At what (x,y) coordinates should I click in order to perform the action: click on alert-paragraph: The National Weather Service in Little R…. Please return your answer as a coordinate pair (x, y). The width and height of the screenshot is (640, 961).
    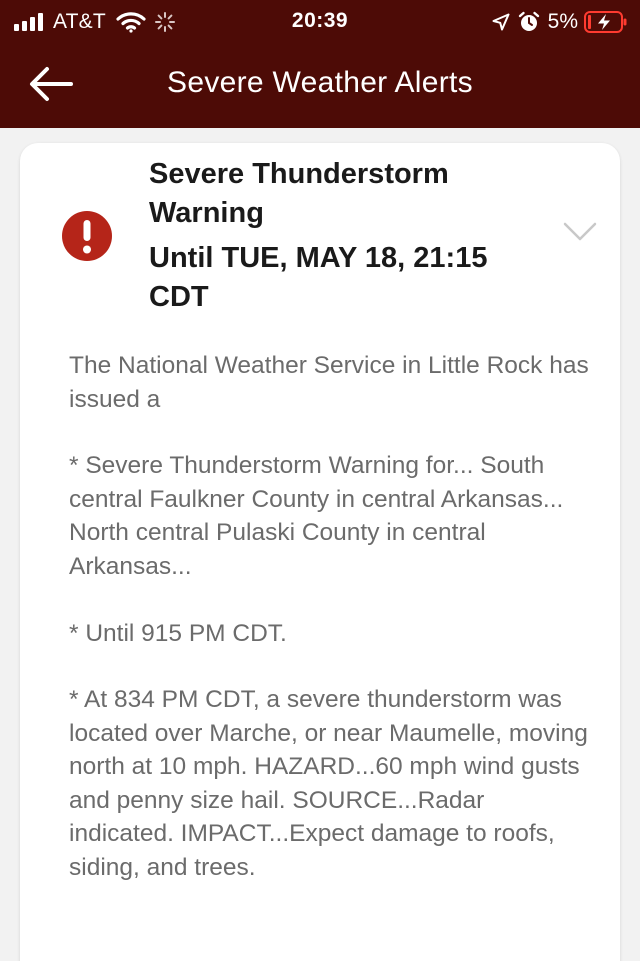
    Looking at the image, I should click on (329, 382).